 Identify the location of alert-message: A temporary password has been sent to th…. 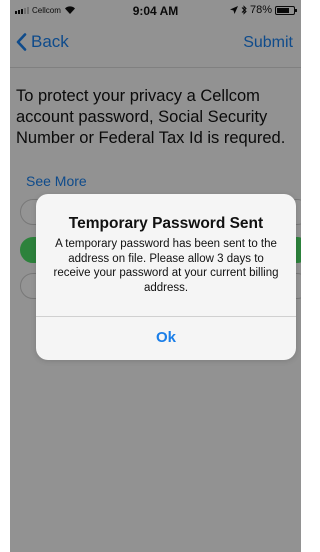
(166, 266).